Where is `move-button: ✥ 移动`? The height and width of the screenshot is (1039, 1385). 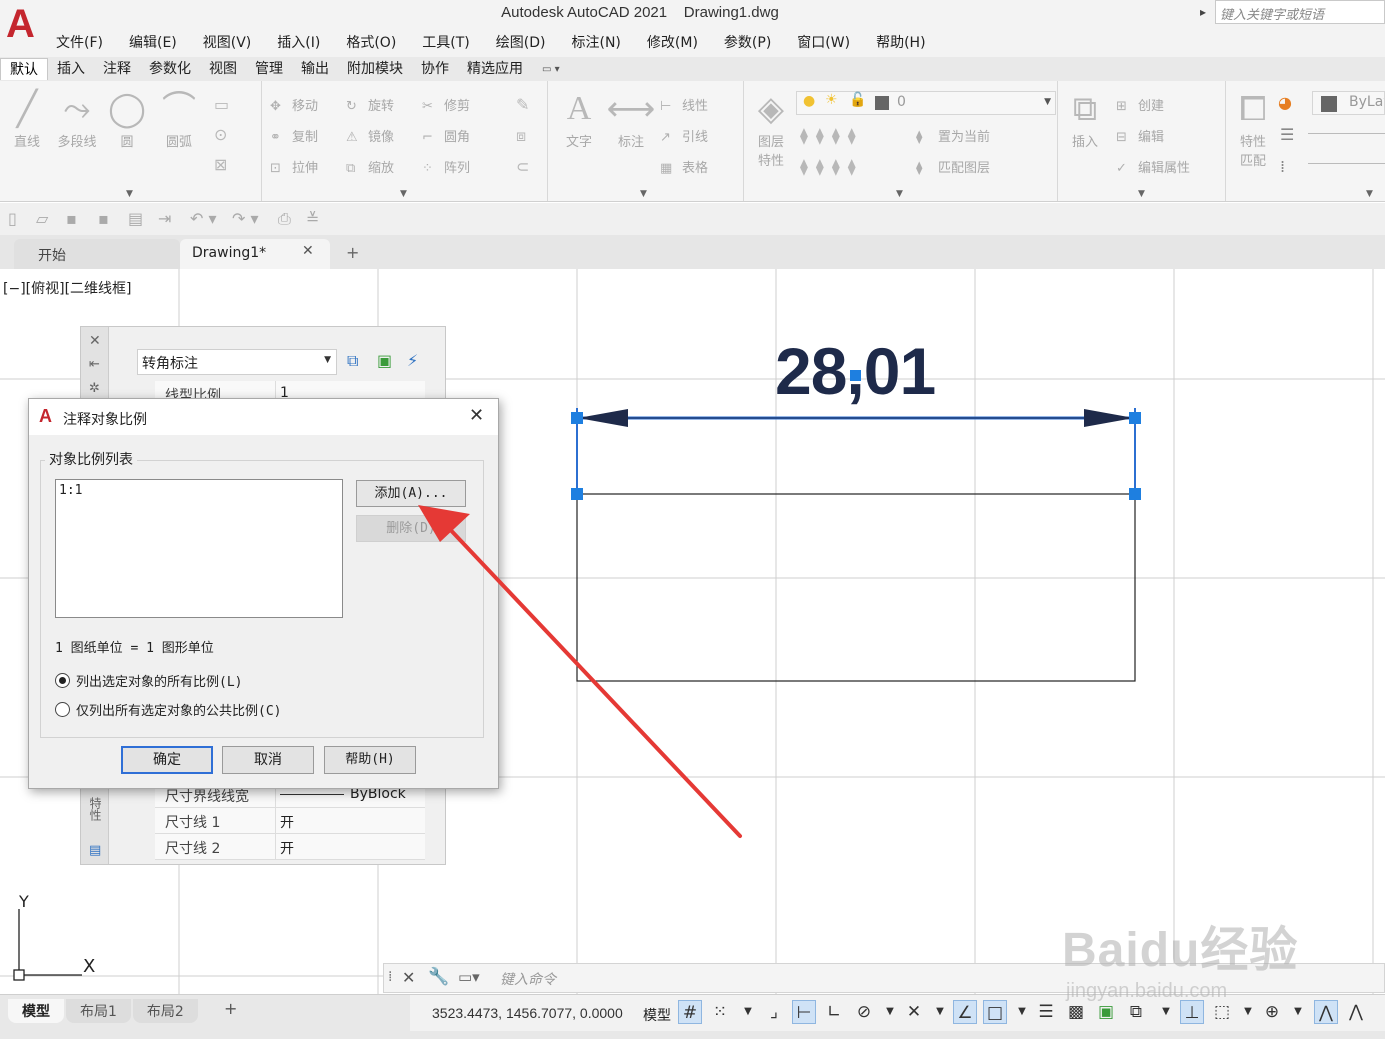
move-button: ✥ 移动 is located at coordinates (294, 104).